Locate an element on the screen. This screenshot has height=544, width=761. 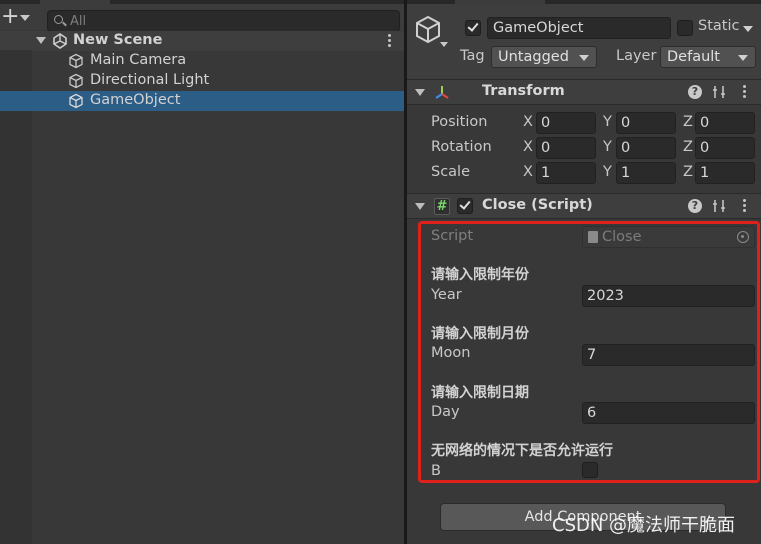
scale-y-field: 1 is located at coordinates (646, 173).